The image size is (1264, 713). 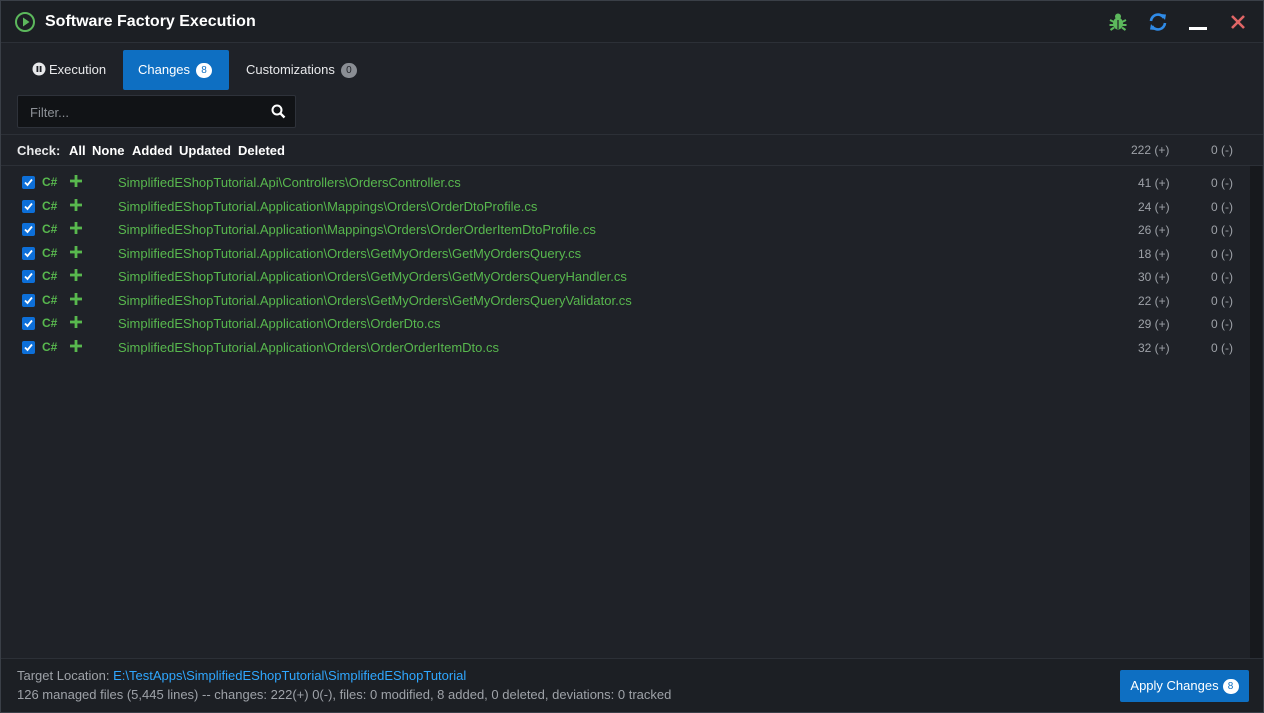 I want to click on apply-count-badge: 8, so click(x=1230, y=687).